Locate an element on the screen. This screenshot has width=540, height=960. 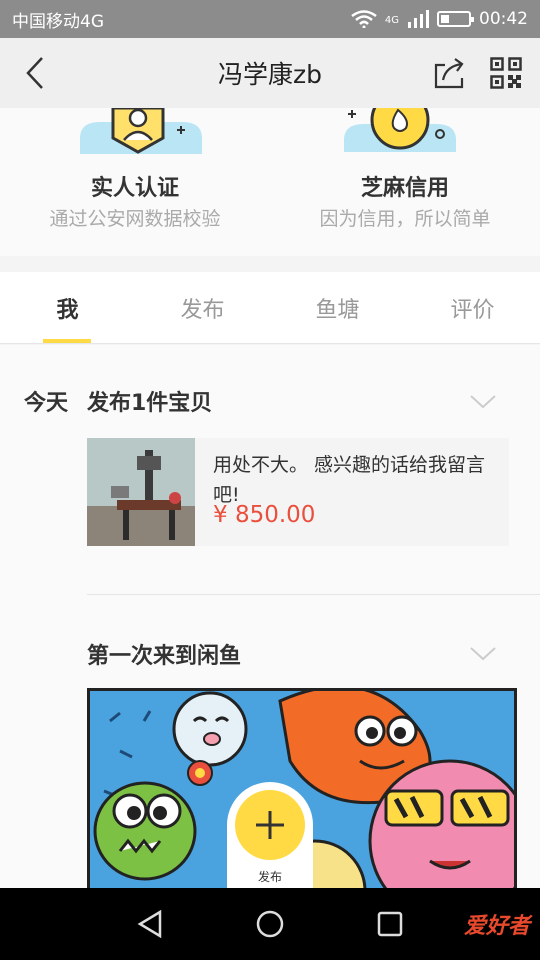
system-home-button is located at coordinates (270, 924).